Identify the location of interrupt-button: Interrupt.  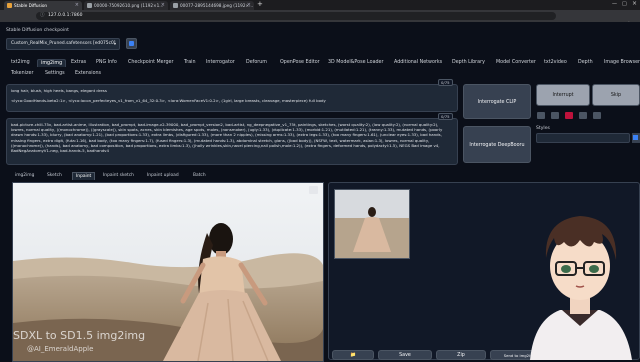
(563, 95).